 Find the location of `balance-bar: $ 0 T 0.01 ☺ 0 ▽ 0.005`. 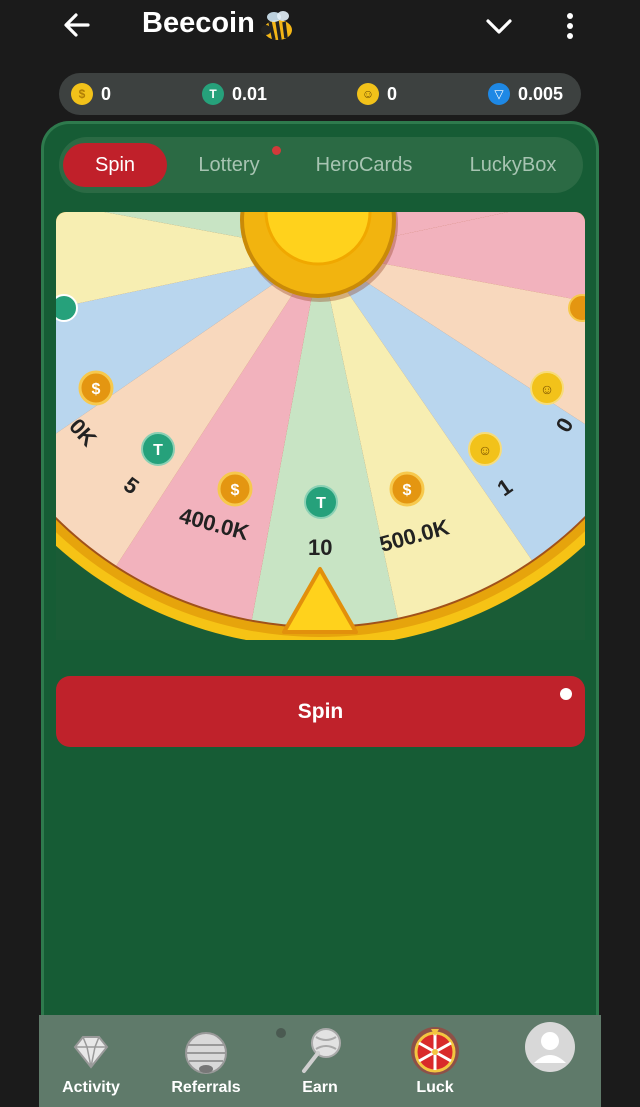

balance-bar: $ 0 T 0.01 ☺ 0 ▽ 0.005 is located at coordinates (320, 94).